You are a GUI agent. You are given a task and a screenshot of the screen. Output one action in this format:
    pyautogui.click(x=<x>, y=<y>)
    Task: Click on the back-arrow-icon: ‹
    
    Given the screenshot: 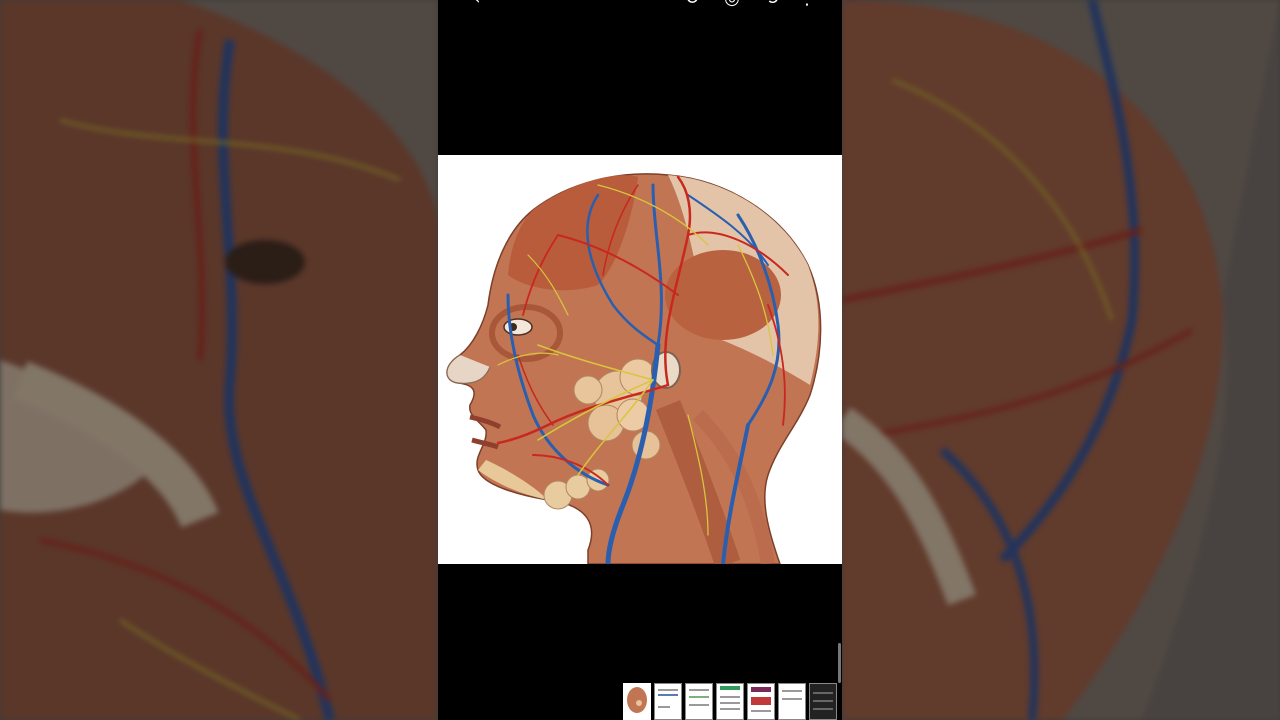 What is the action you would take?
    pyautogui.click(x=477, y=5)
    